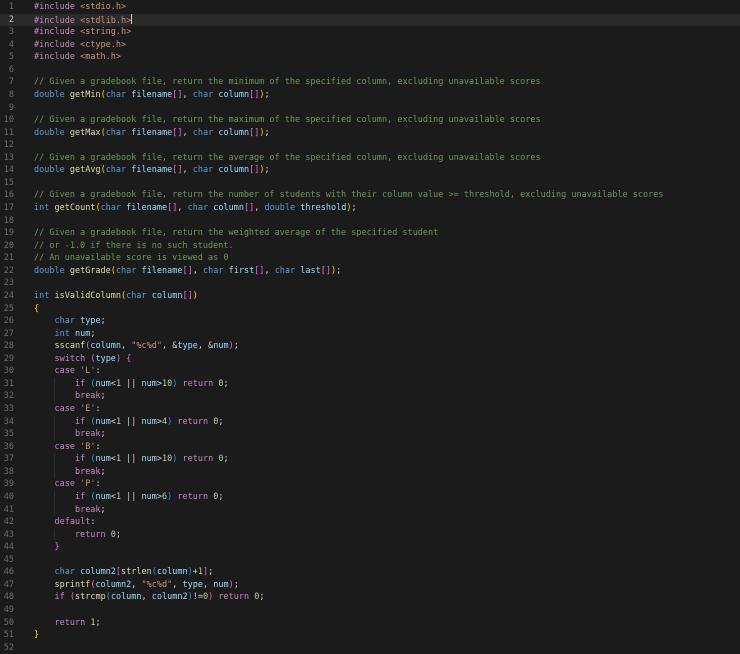 This screenshot has height=654, width=740. Describe the element at coordinates (370, 296) in the screenshot. I see `code-line: 24 int isValidColumn(char column[])` at that location.